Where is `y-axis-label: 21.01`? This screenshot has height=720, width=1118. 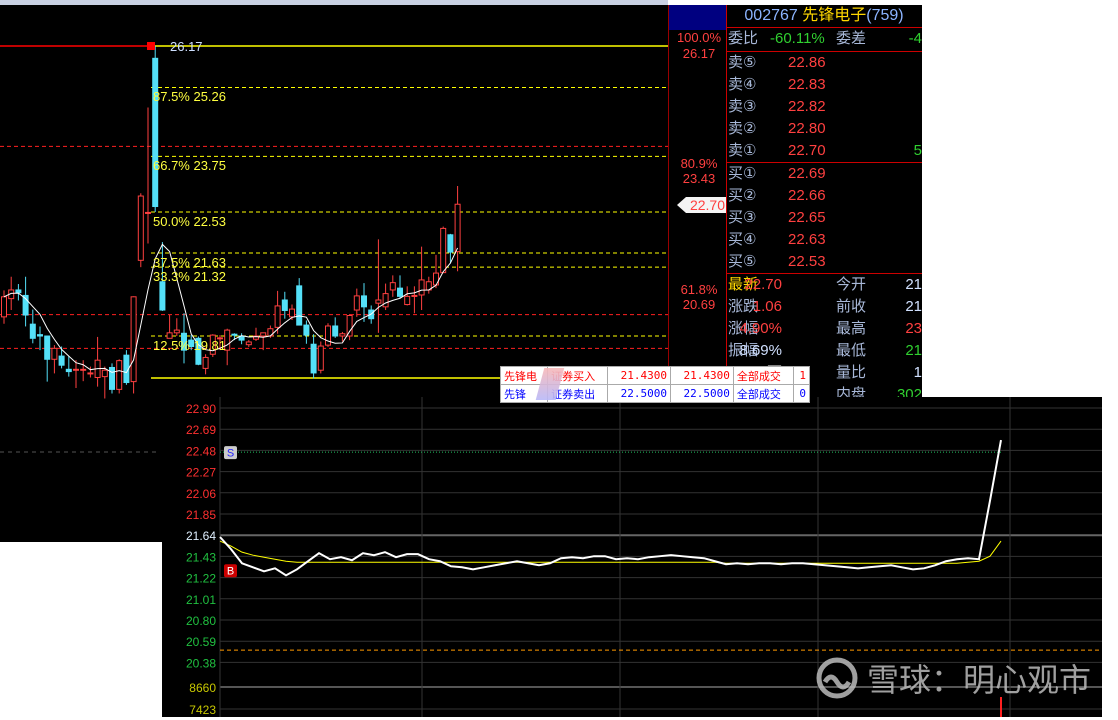
y-axis-label: 21.01 is located at coordinates (201, 600).